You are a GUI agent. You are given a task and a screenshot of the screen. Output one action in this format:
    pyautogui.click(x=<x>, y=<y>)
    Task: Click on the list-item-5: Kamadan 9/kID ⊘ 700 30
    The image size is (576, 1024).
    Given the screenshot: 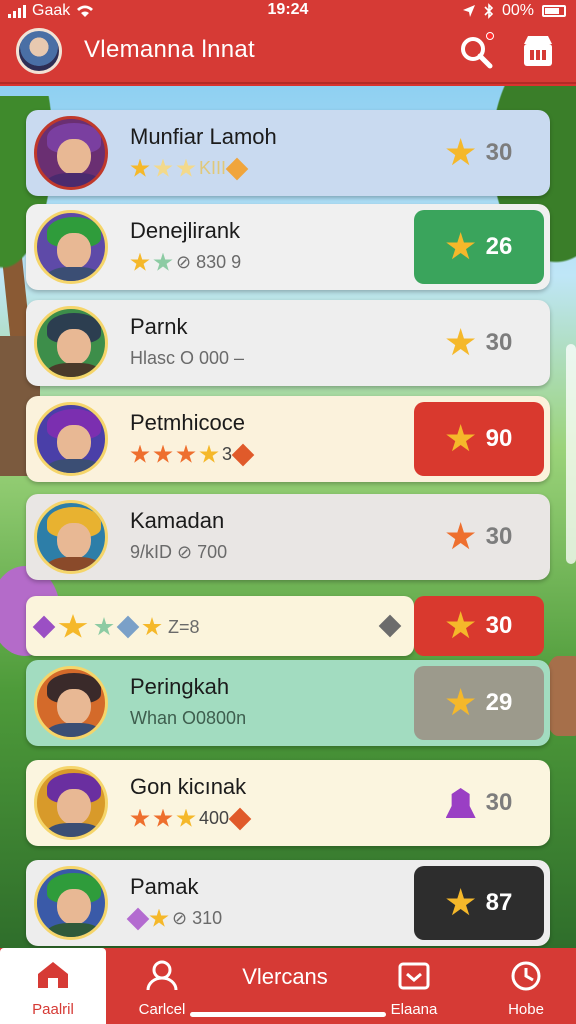 What is the action you would take?
    pyautogui.click(x=288, y=537)
    